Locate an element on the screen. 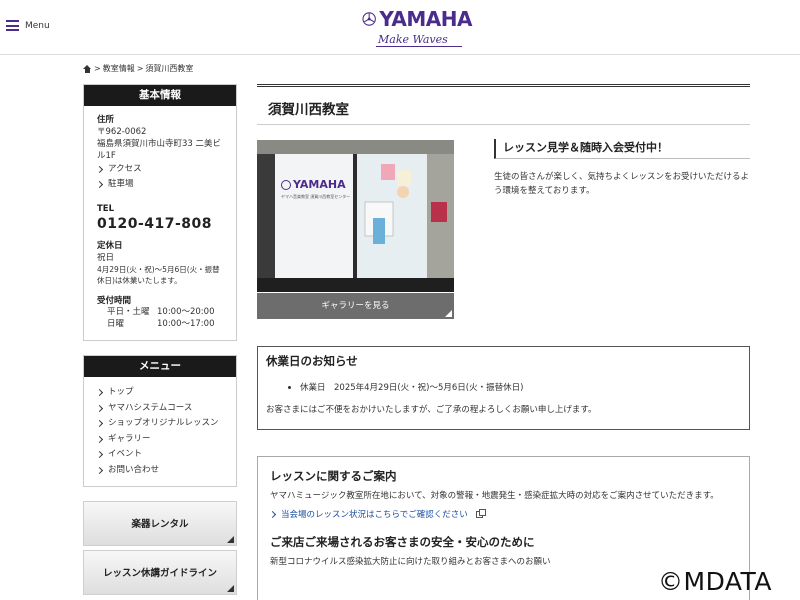 Image resolution: width=800 pixels, height=600 pixels. closed-days-value: 祝日 is located at coordinates (106, 258).